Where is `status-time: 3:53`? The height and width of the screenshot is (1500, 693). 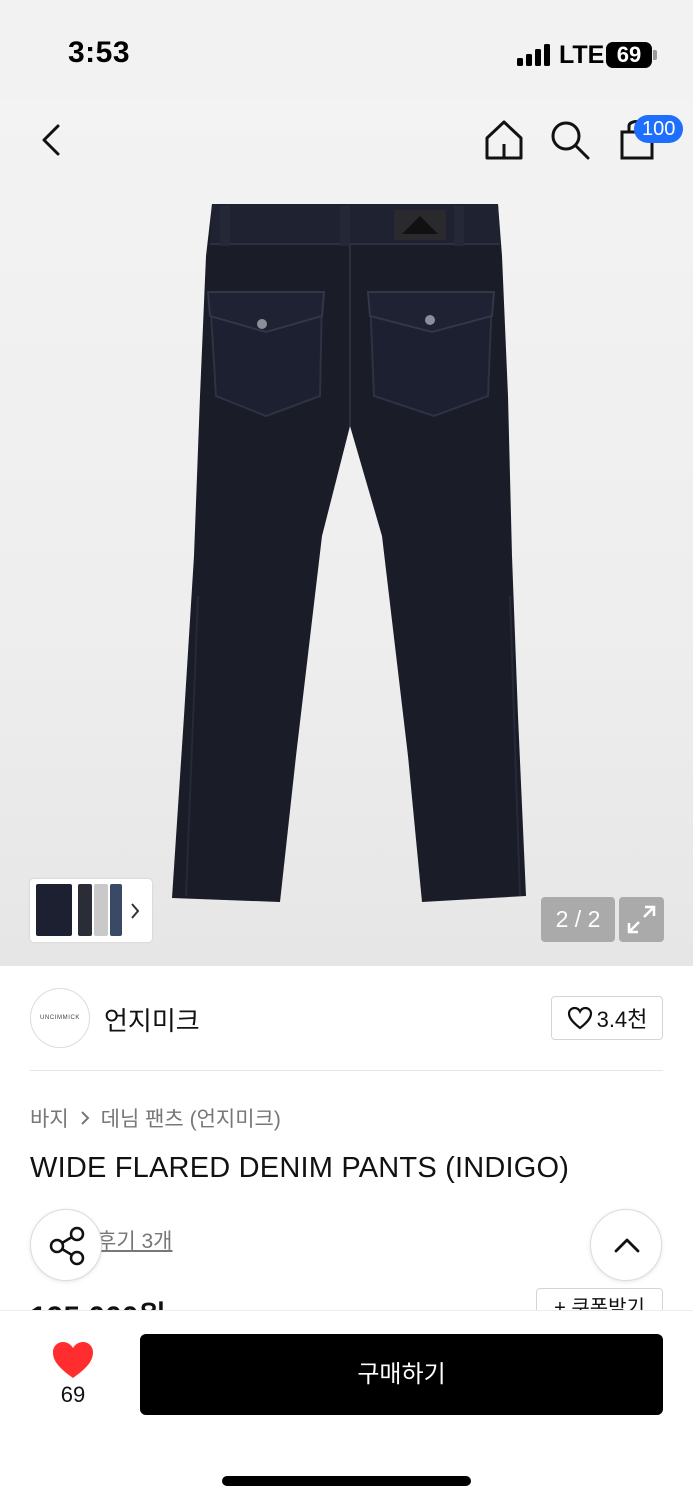 status-time: 3:53 is located at coordinates (99, 52).